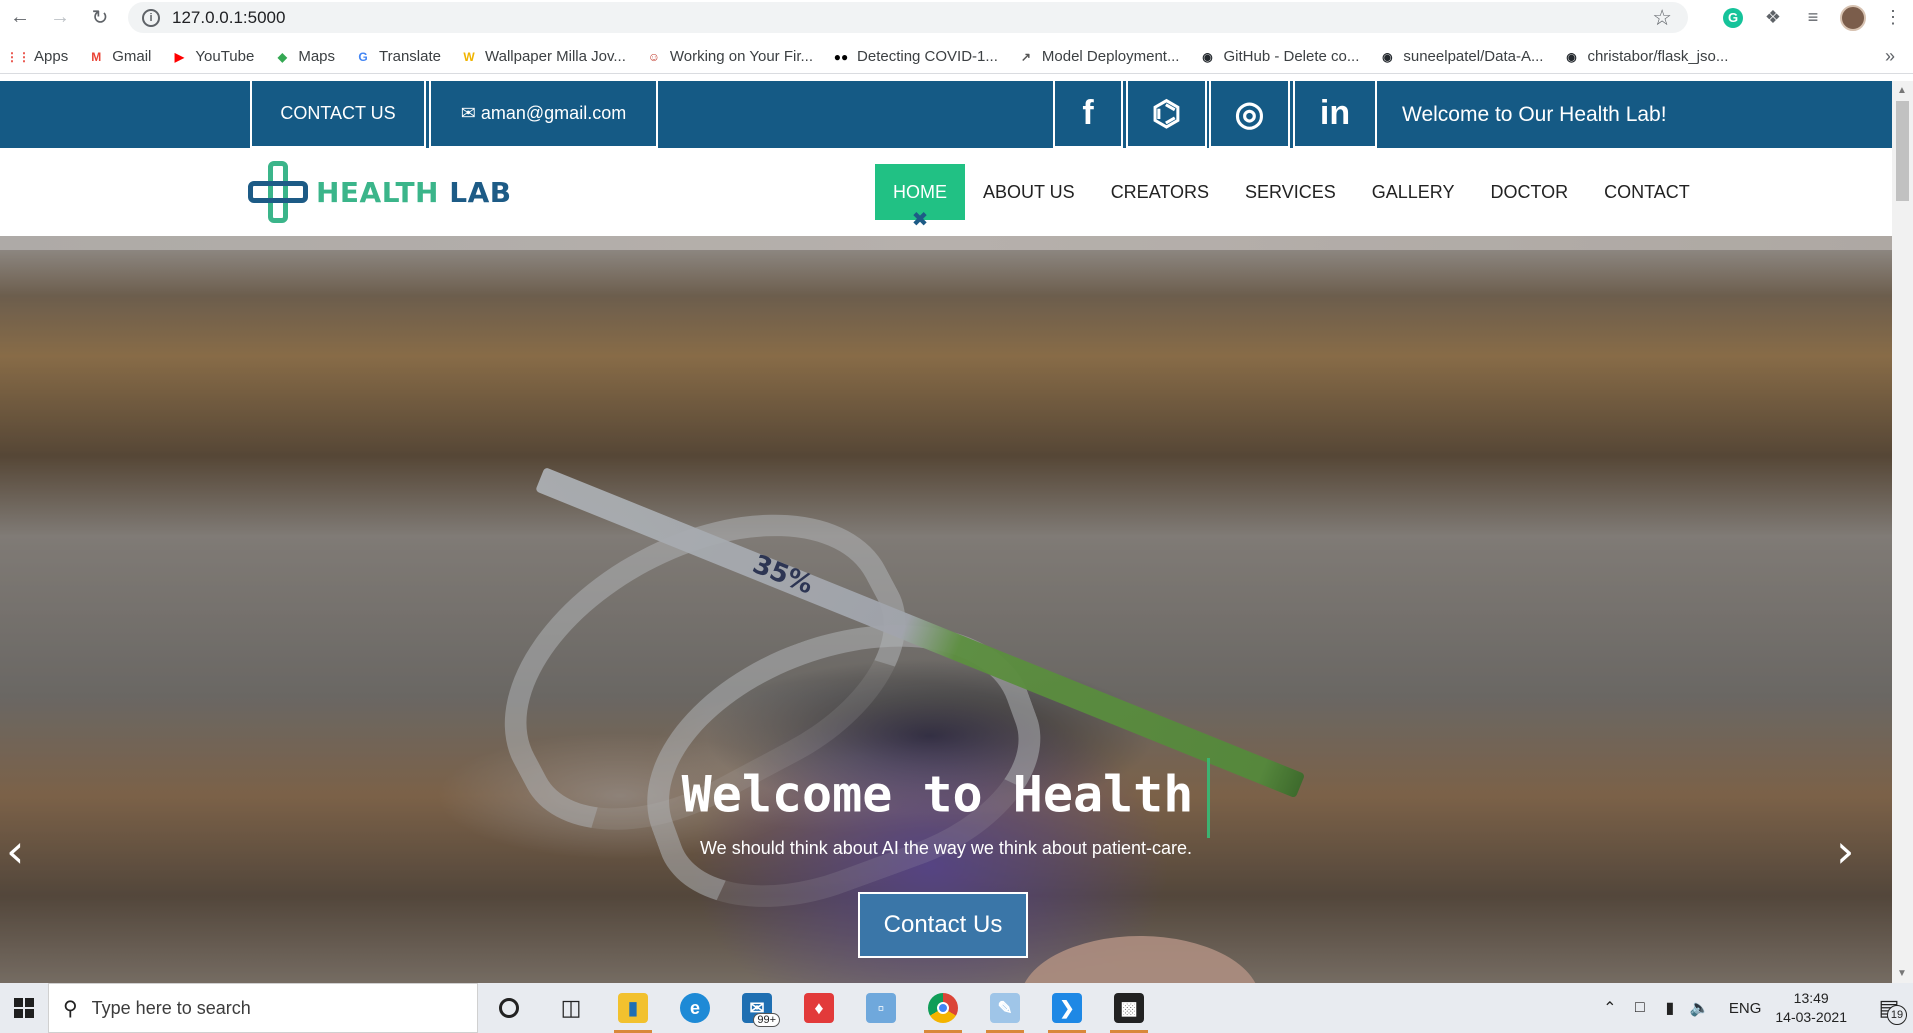 Image resolution: width=1913 pixels, height=1033 pixels. What do you see at coordinates (695, 1008) in the screenshot?
I see `edge-icon: e` at bounding box center [695, 1008].